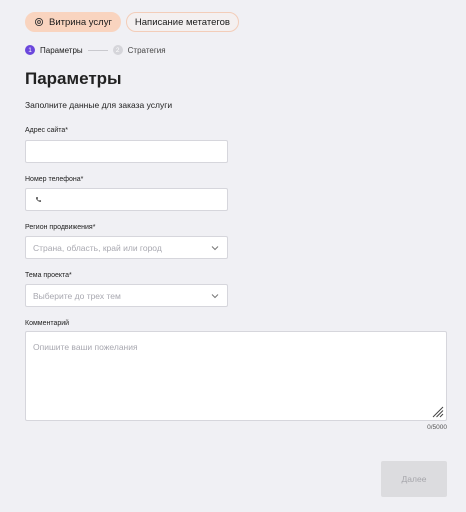 The height and width of the screenshot is (512, 466). What do you see at coordinates (146, 50) in the screenshot?
I see `step-2-label: Стратегия` at bounding box center [146, 50].